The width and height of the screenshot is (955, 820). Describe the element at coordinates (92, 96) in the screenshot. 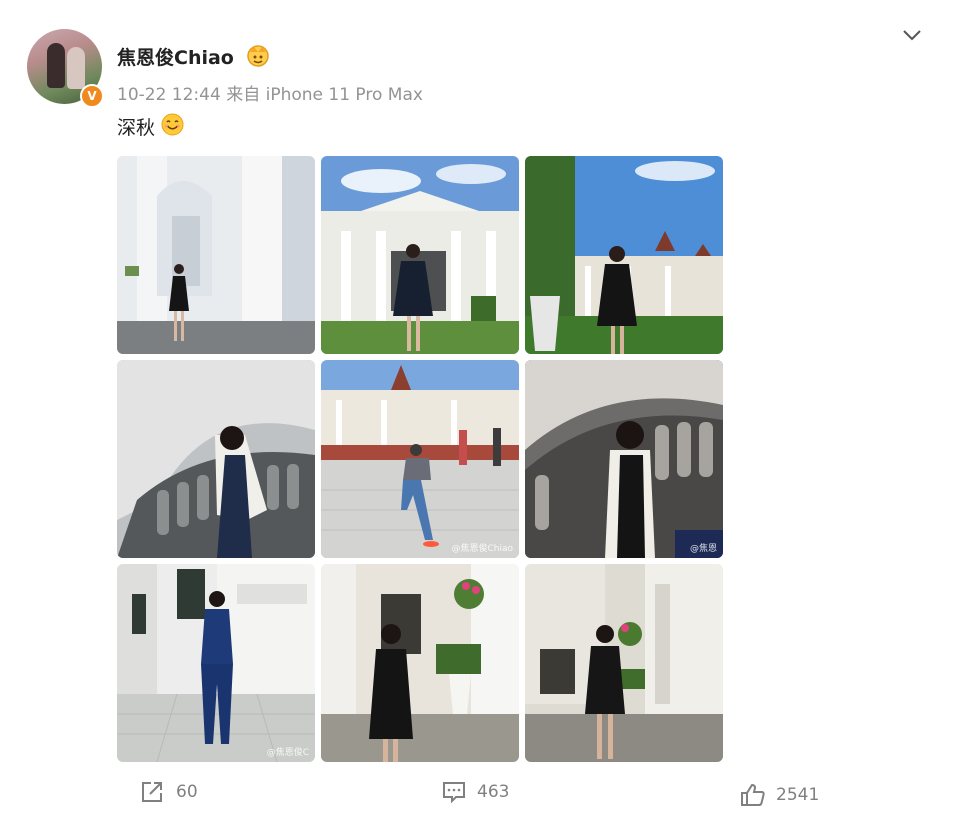

I see `verified-badge: V` at that location.